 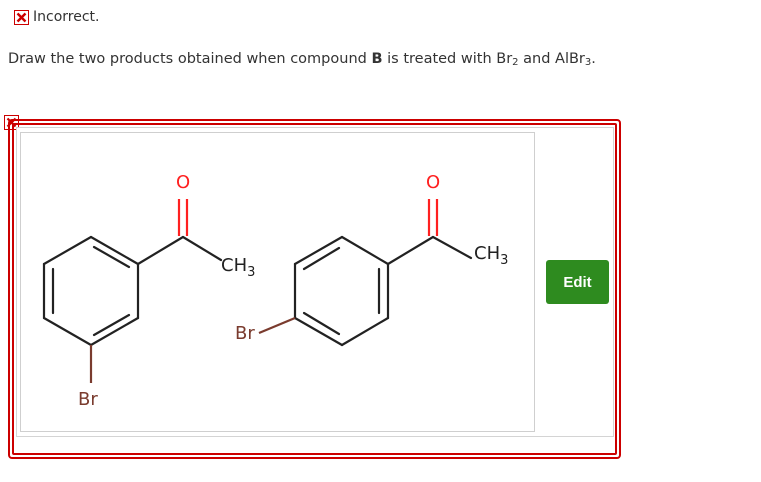 What do you see at coordinates (66, 17) in the screenshot?
I see `feedback-text: Incorrect.` at bounding box center [66, 17].